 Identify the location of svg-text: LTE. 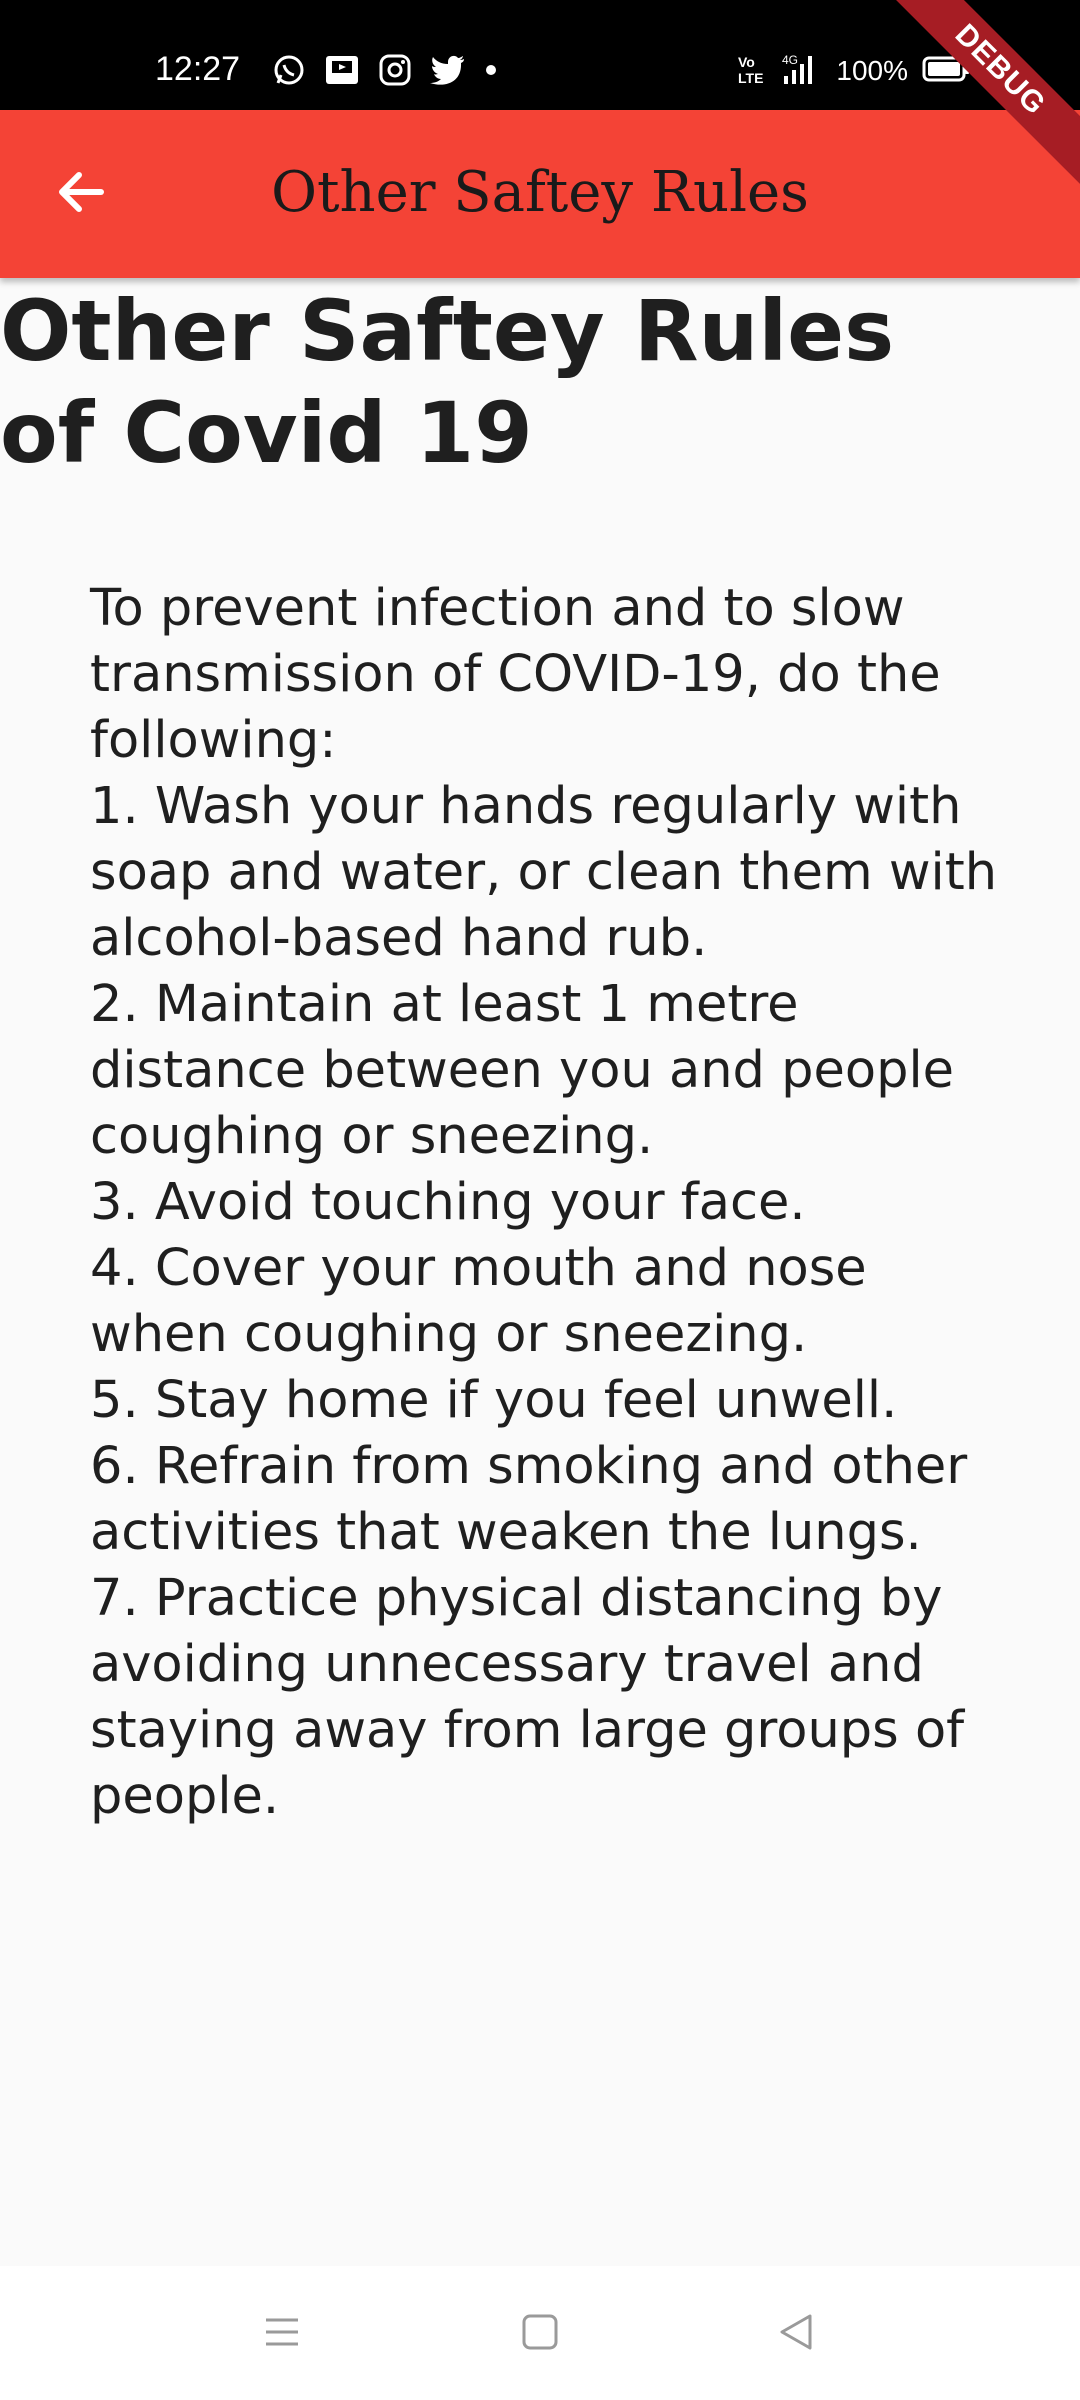
(750, 77).